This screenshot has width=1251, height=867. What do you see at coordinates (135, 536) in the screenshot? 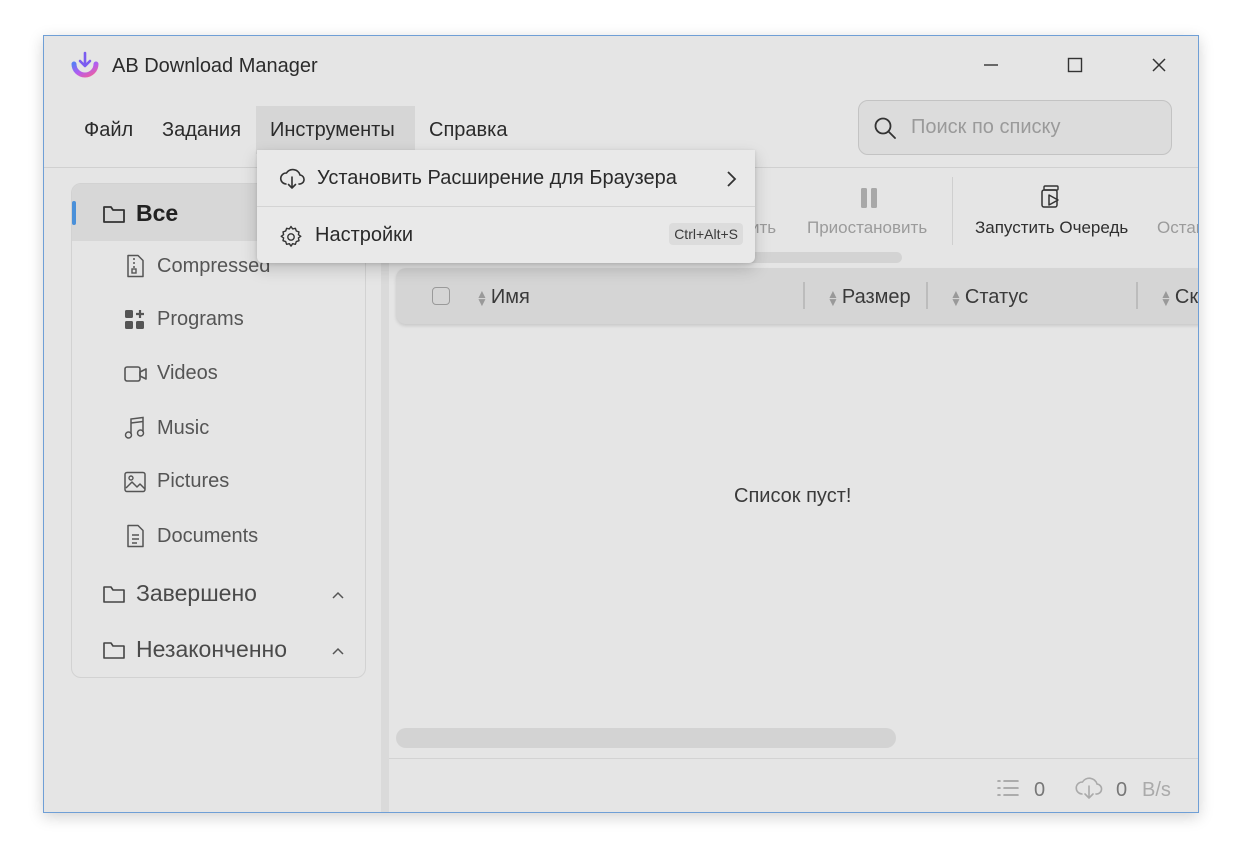
I see `document-icon` at bounding box center [135, 536].